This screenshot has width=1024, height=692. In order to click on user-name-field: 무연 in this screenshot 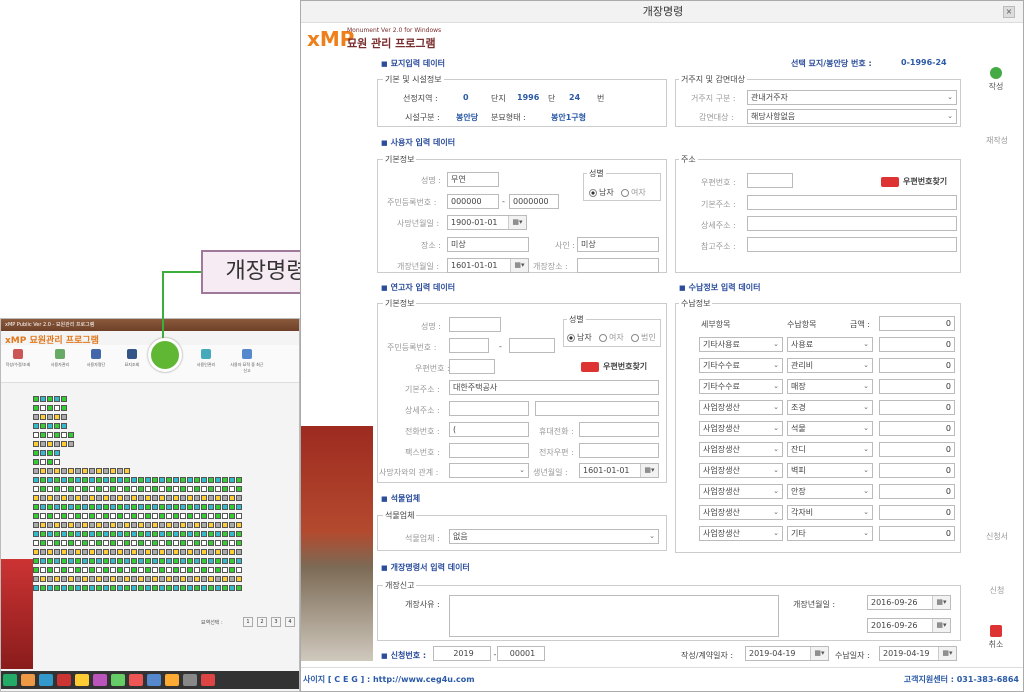, I will do `click(473, 179)`.